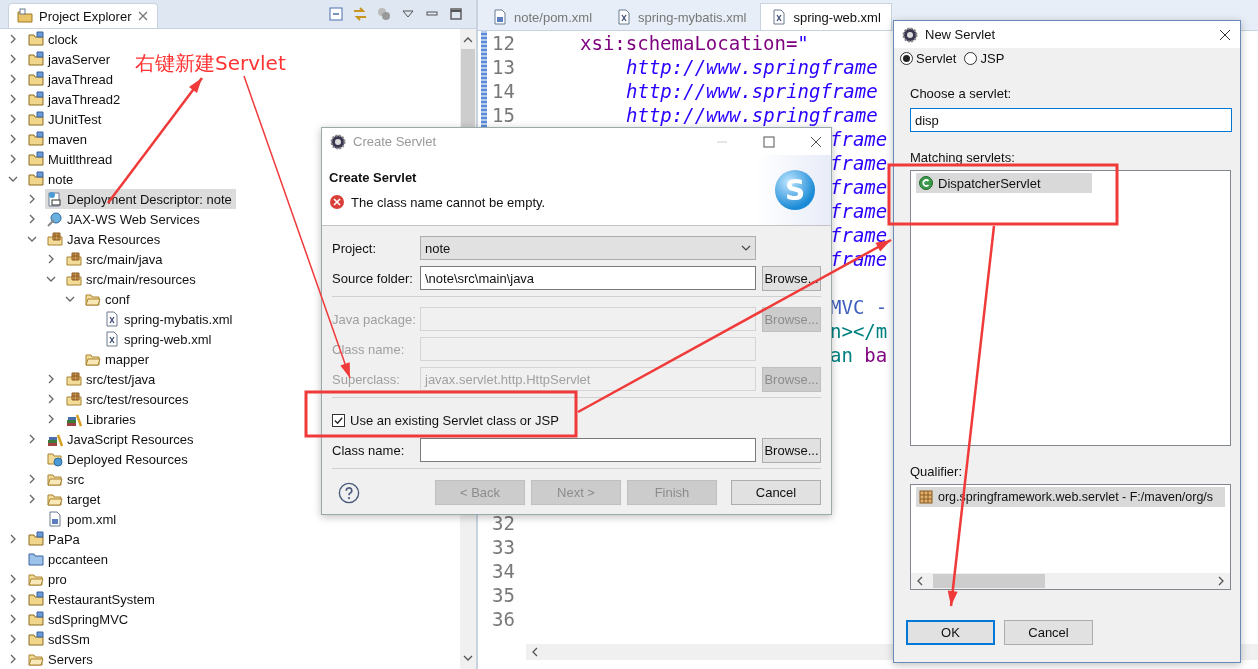  What do you see at coordinates (75, 499) in the screenshot?
I see `tree-item: target` at bounding box center [75, 499].